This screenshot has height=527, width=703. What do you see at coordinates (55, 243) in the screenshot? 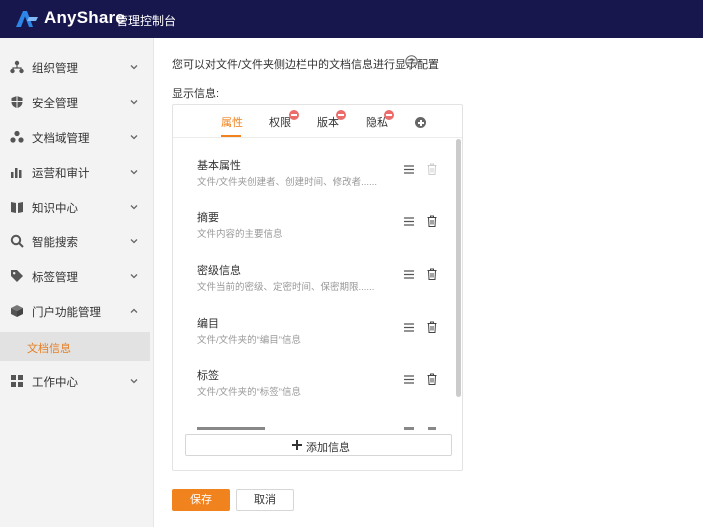
I see `sidebar-item-label: 智能搜索` at bounding box center [55, 243].